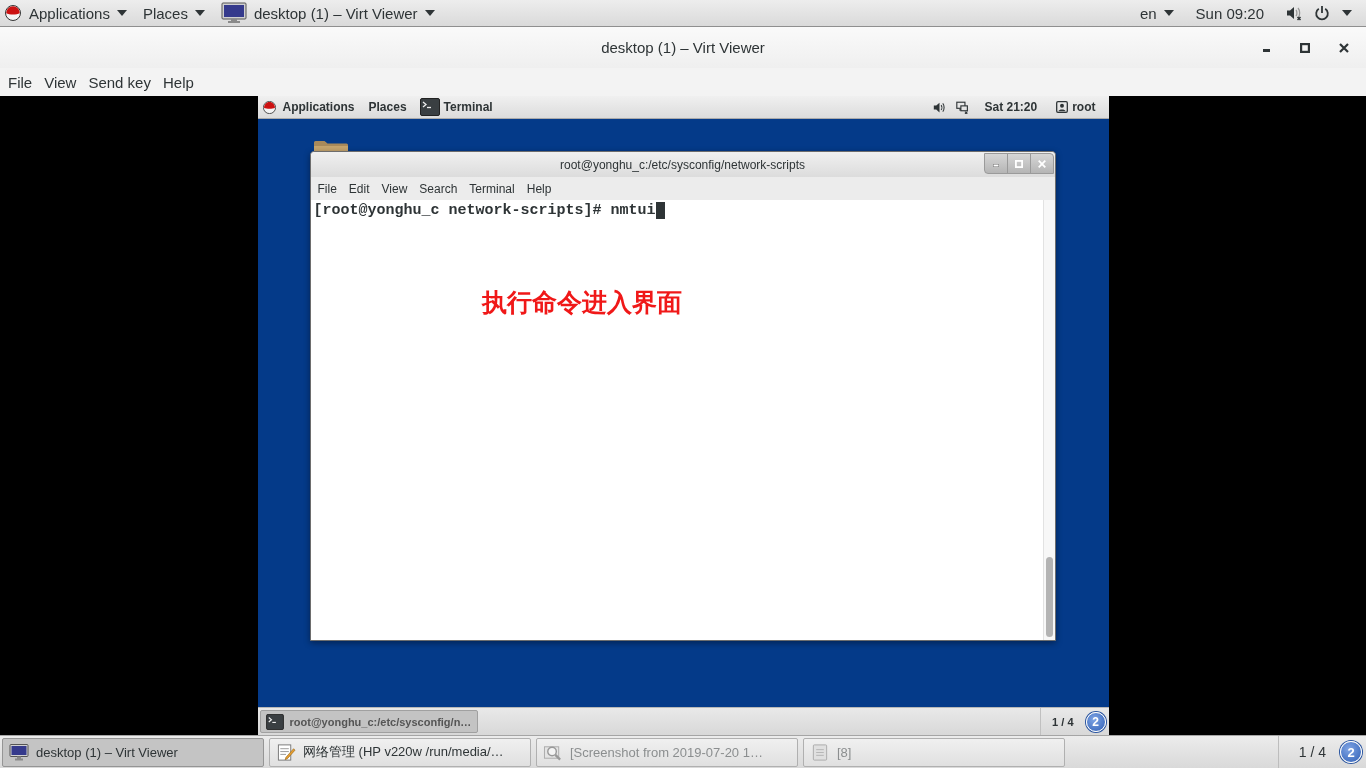 Image resolution: width=1366 pixels, height=768 pixels. Describe the element at coordinates (963, 107) in the screenshot. I see `network-icon` at that location.